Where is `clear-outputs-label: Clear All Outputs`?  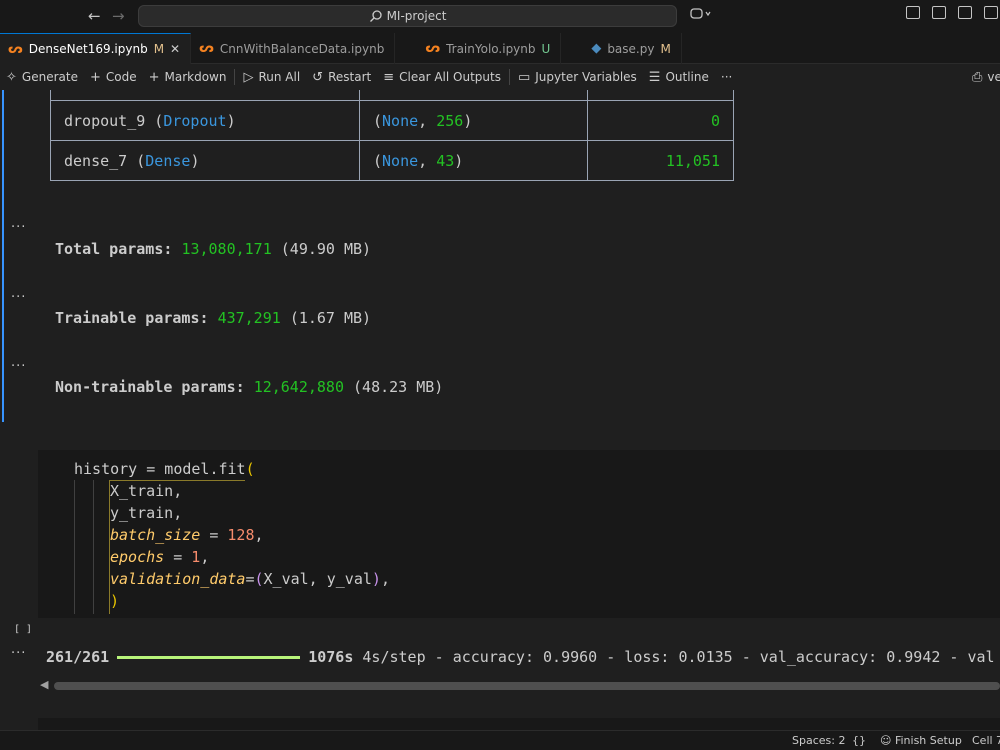 clear-outputs-label: Clear All Outputs is located at coordinates (450, 77).